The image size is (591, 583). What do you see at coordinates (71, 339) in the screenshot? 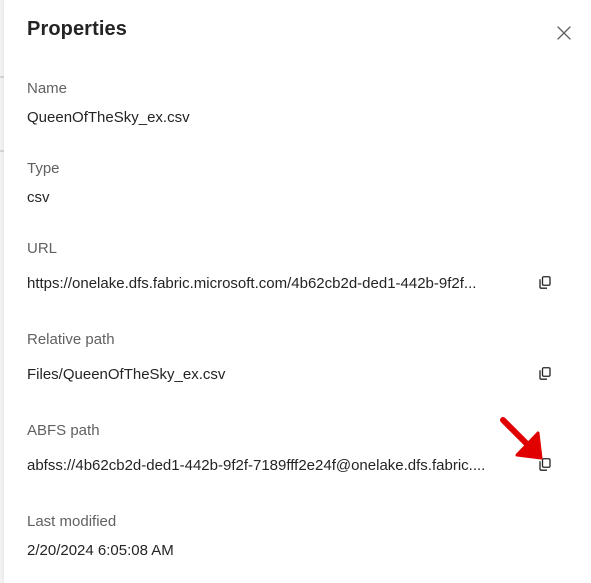
I see `relative-path-label: Relative path` at bounding box center [71, 339].